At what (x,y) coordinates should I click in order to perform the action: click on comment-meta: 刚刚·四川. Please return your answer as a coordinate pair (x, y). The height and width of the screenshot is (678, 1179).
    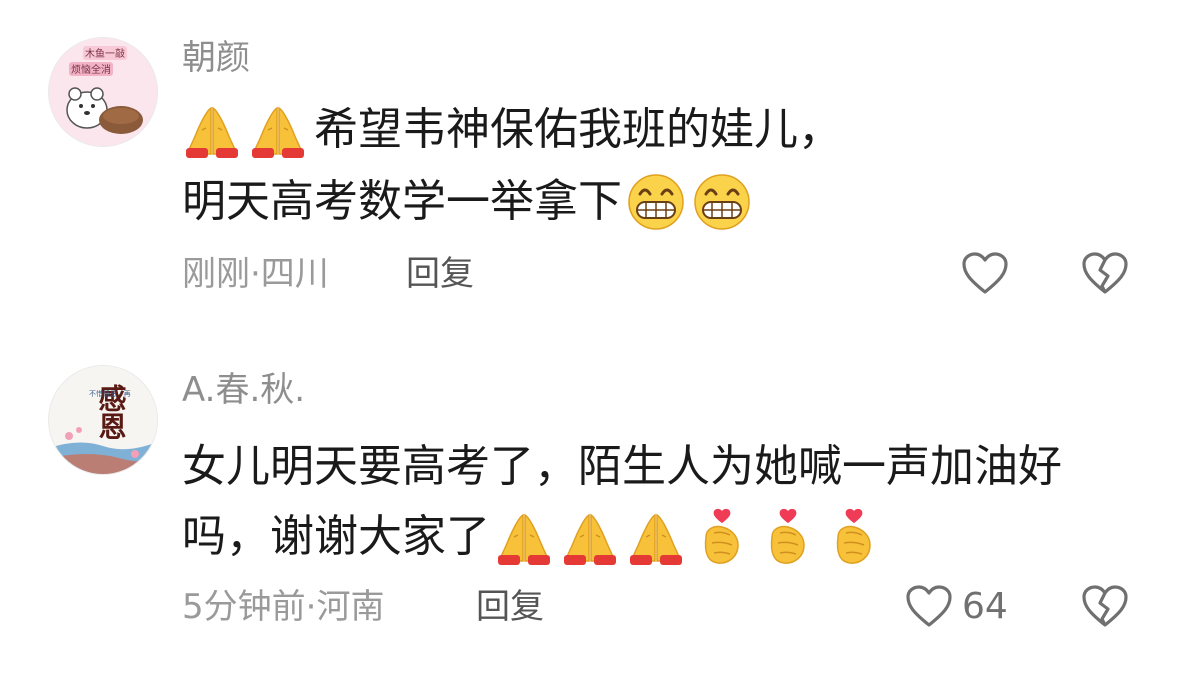
    Looking at the image, I should click on (255, 274).